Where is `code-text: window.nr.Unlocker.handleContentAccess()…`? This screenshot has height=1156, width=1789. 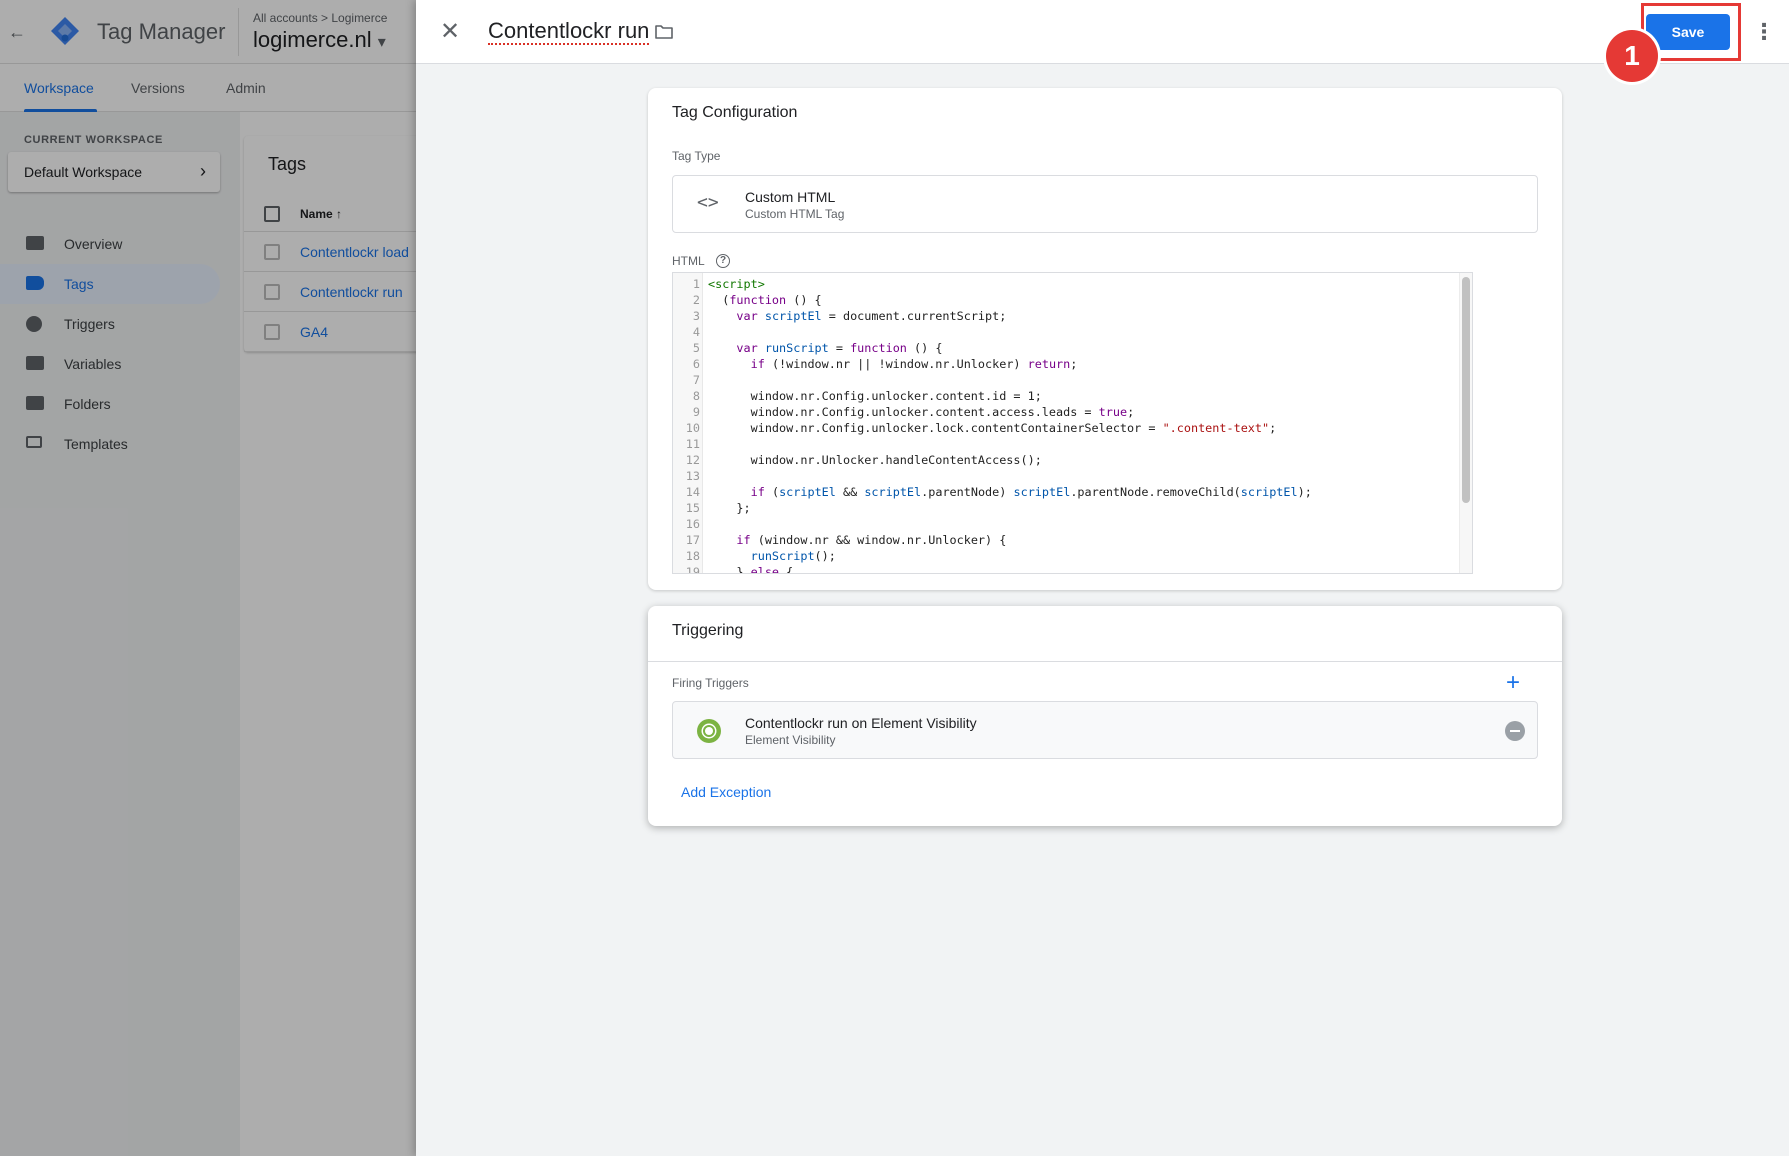
code-text: window.nr.Unlocker.handleContentAccess()… is located at coordinates (875, 460).